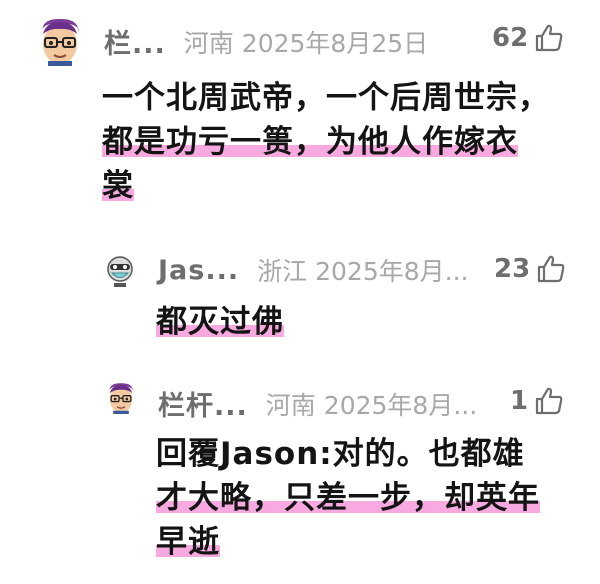 This screenshot has height=584, width=600. Describe the element at coordinates (512, 269) in the screenshot. I see `like-count: 23` at that location.